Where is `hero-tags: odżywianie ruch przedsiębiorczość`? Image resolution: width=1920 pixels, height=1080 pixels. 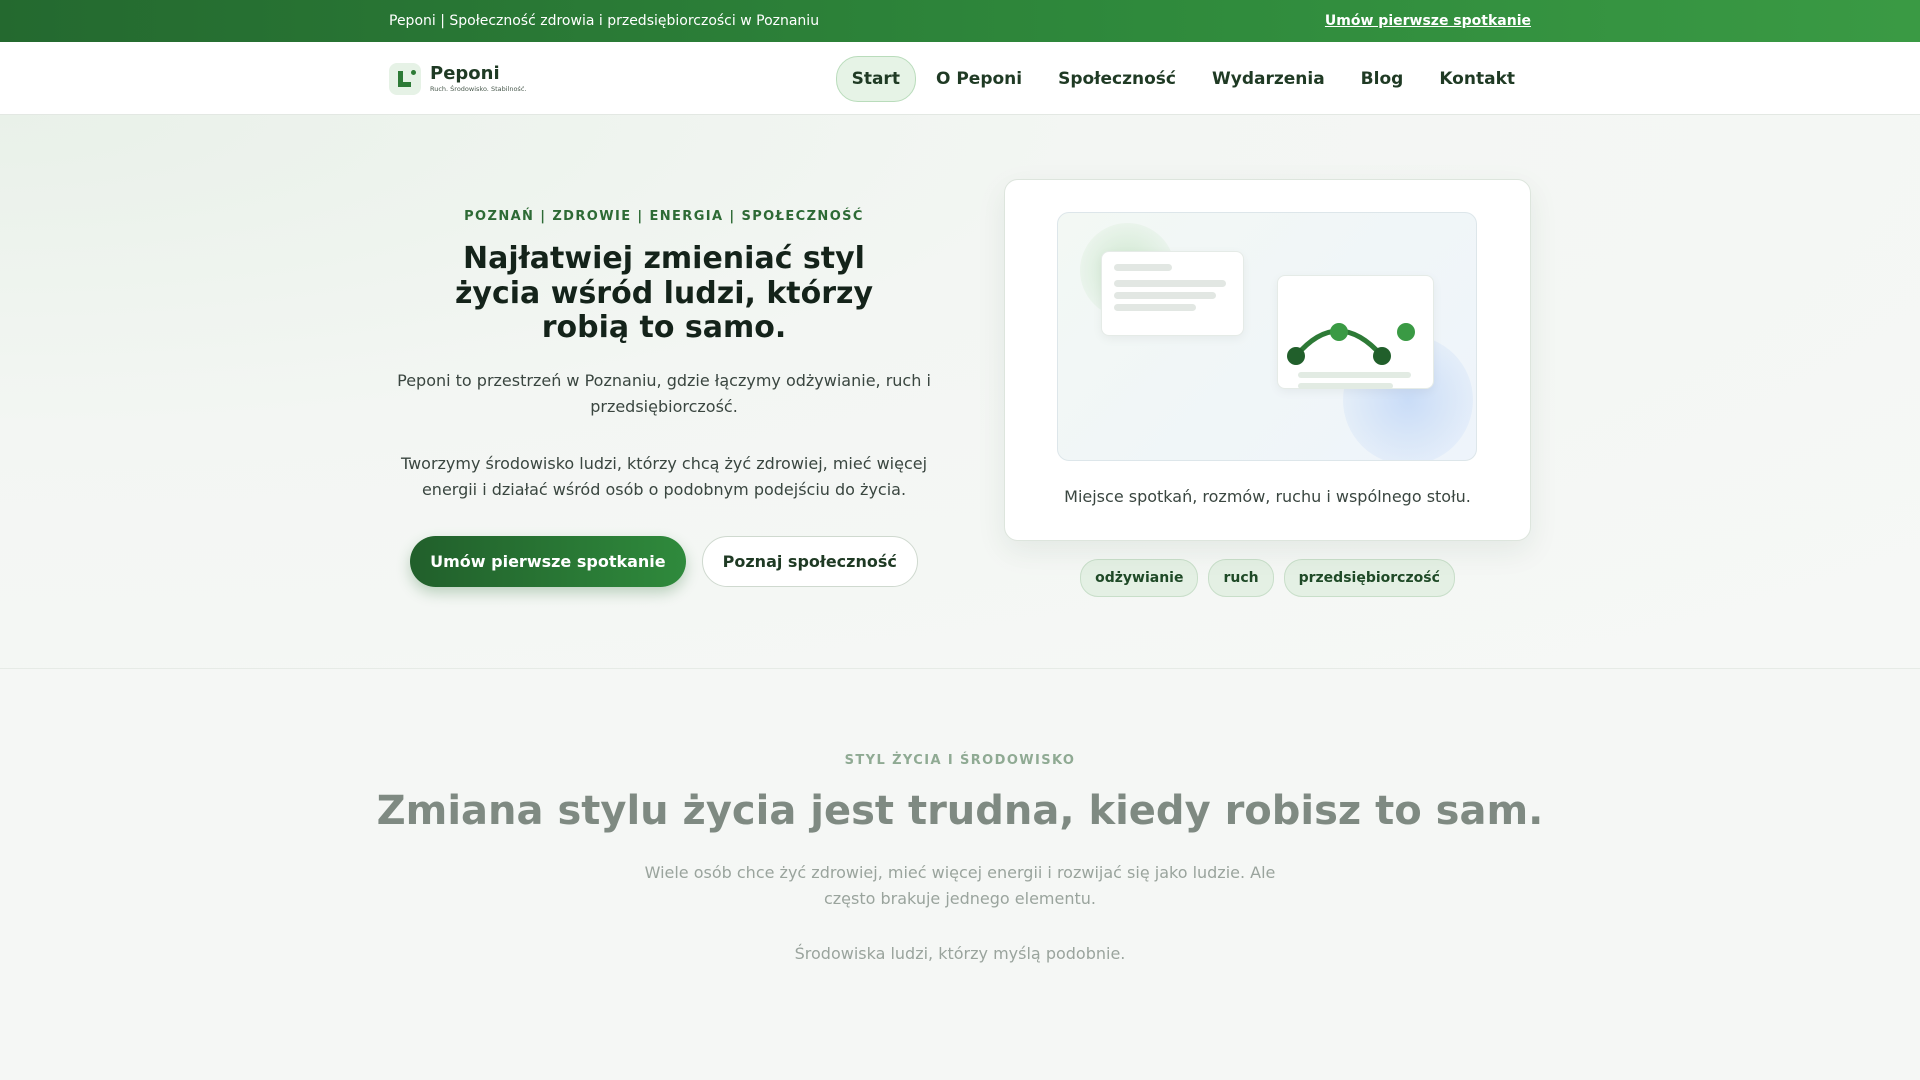 hero-tags: odżywianie ruch przedsiębiorczość is located at coordinates (1267, 578).